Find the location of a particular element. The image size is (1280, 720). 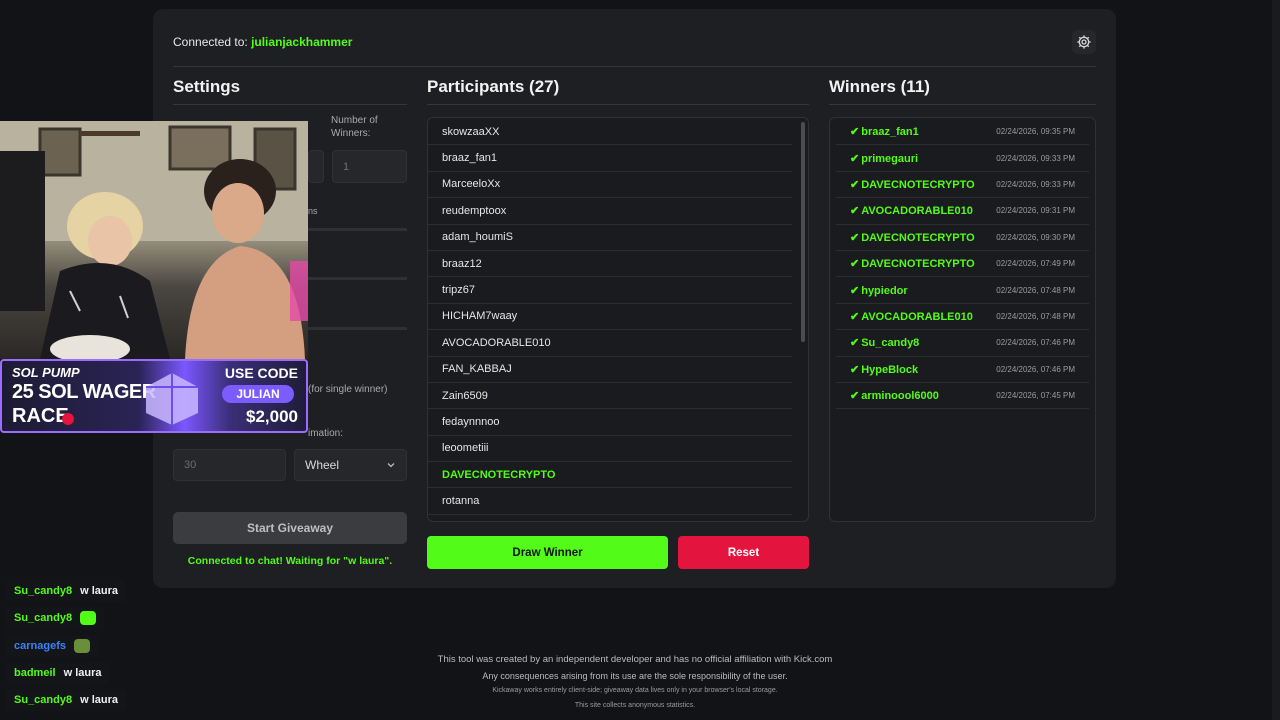

slider-track is located at coordinates (357, 229).